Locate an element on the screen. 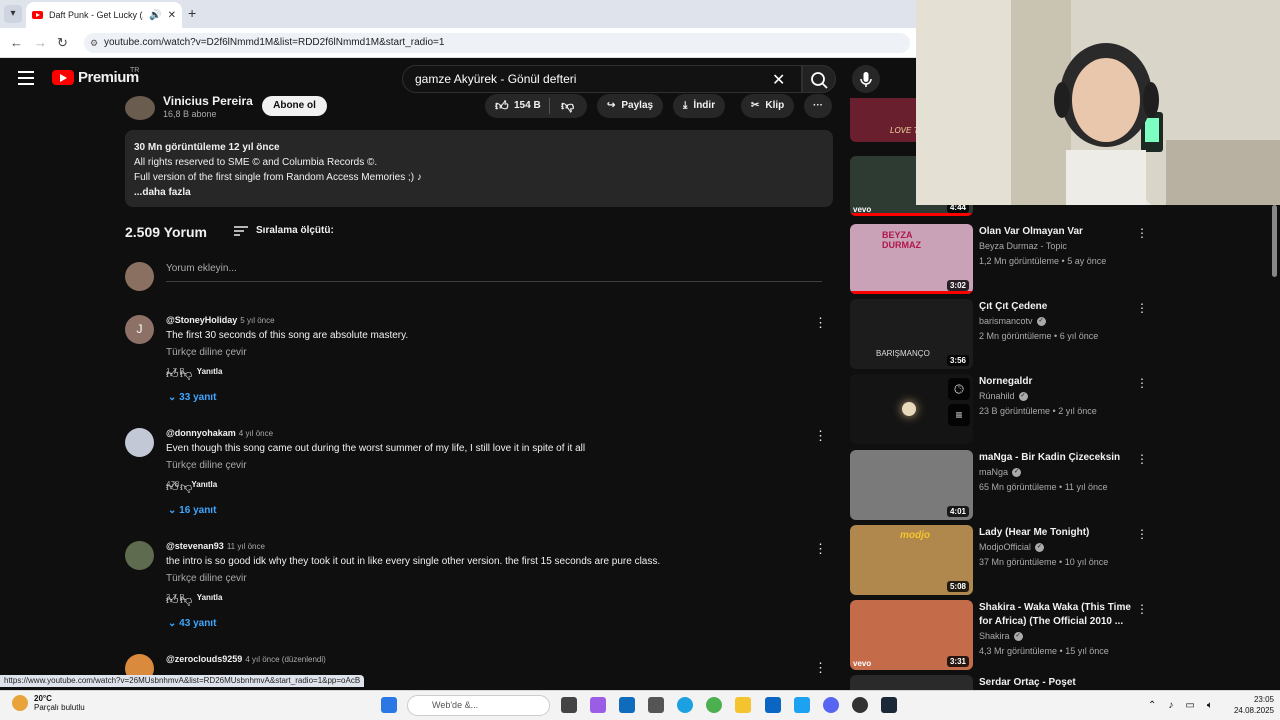 This screenshot has width=1280, height=720. weather-widget: 20°C Parçalı bulutlu is located at coordinates (48, 703).